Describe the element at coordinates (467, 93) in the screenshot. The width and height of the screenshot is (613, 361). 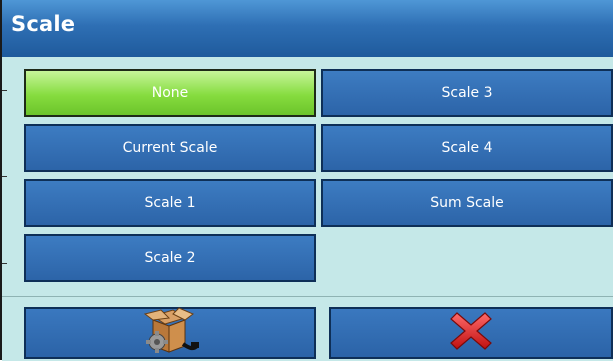
I see `option-scale-3: Scale 3` at that location.